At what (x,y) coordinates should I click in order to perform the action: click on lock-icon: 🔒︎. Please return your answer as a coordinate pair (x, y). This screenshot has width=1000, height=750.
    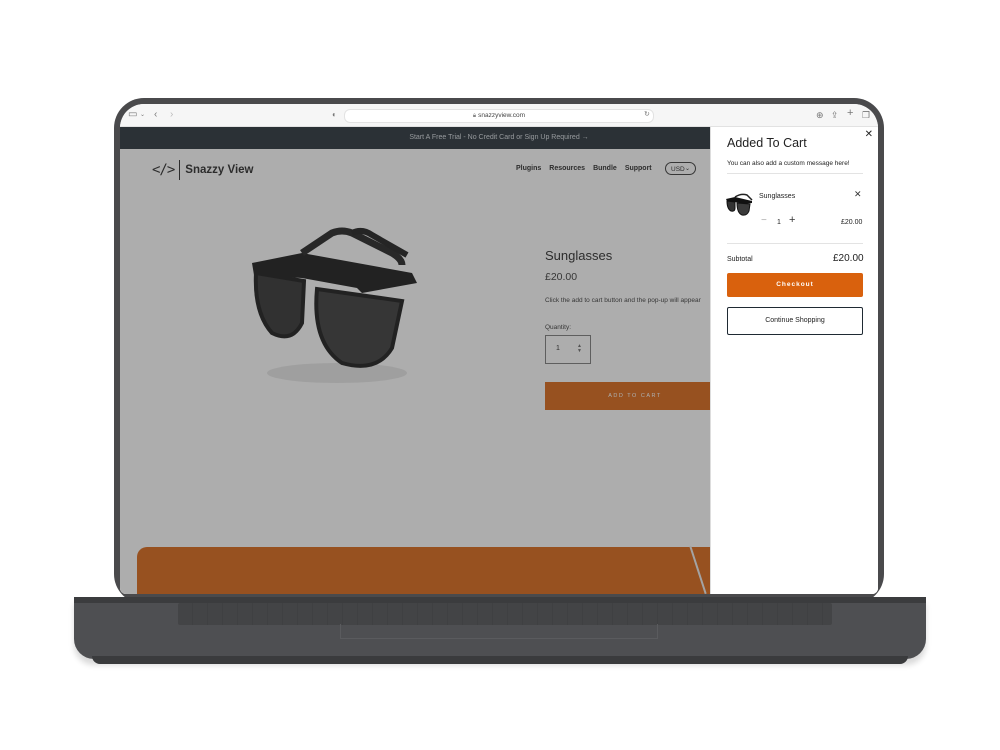
    Looking at the image, I should click on (474, 116).